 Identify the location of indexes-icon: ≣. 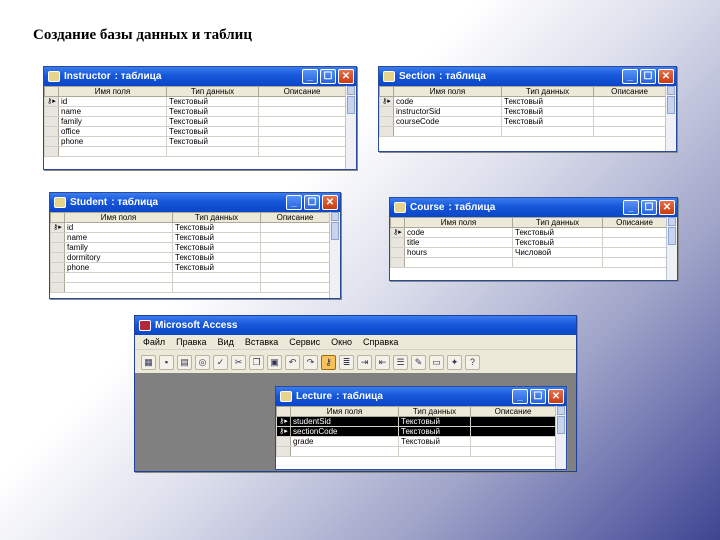
(346, 362).